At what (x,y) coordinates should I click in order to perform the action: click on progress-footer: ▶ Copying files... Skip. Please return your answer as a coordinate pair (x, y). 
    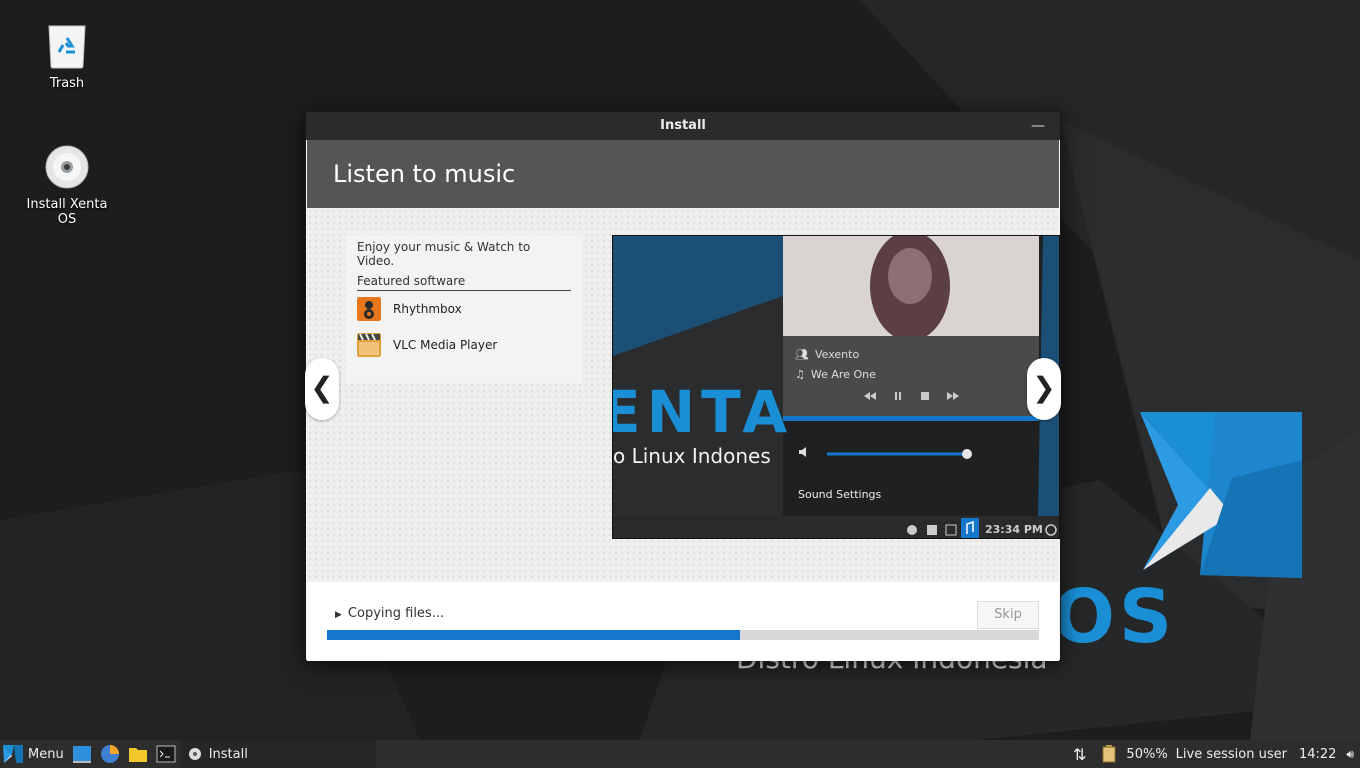
    Looking at the image, I should click on (683, 621).